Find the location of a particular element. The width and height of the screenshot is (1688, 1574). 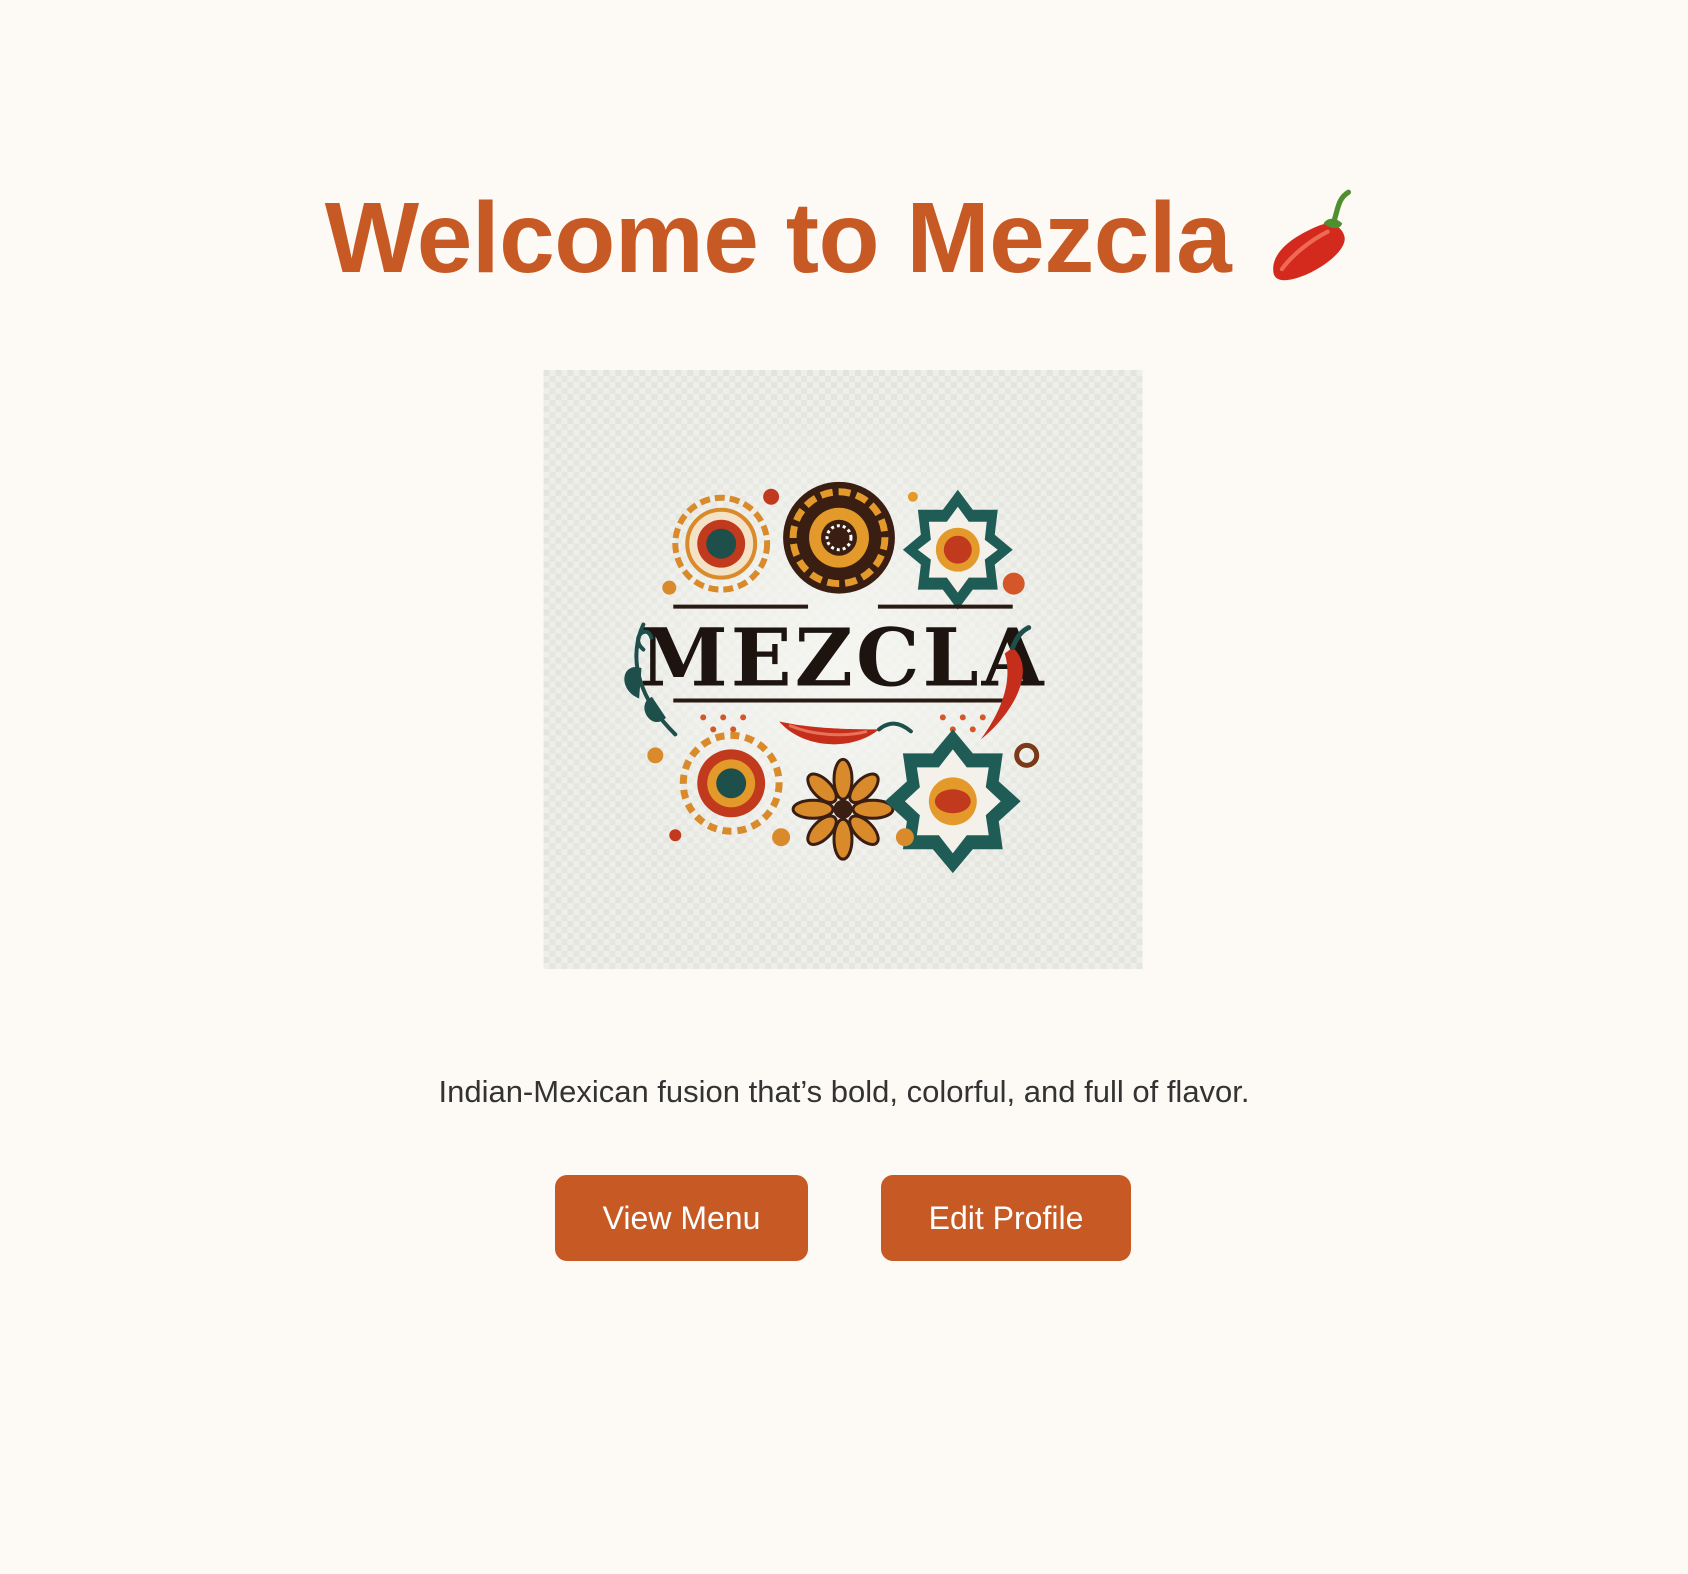

view-menu-button: View Menu is located at coordinates (681, 1218).